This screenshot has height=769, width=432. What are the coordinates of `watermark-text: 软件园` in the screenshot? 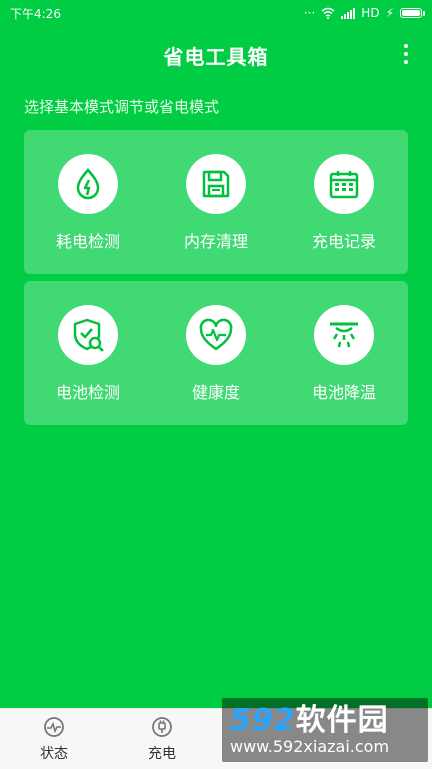 It's located at (342, 720).